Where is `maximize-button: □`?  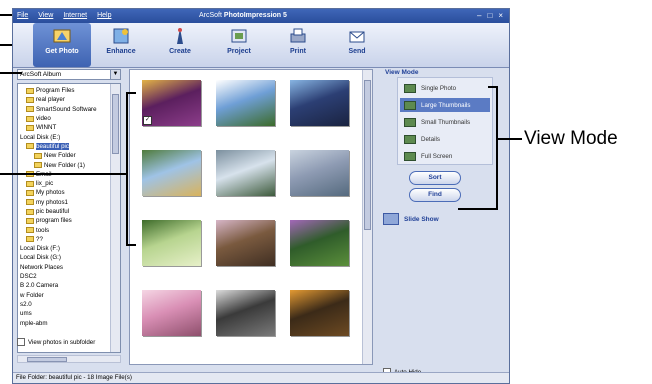
maximize-button: □ is located at coordinates (489, 15).